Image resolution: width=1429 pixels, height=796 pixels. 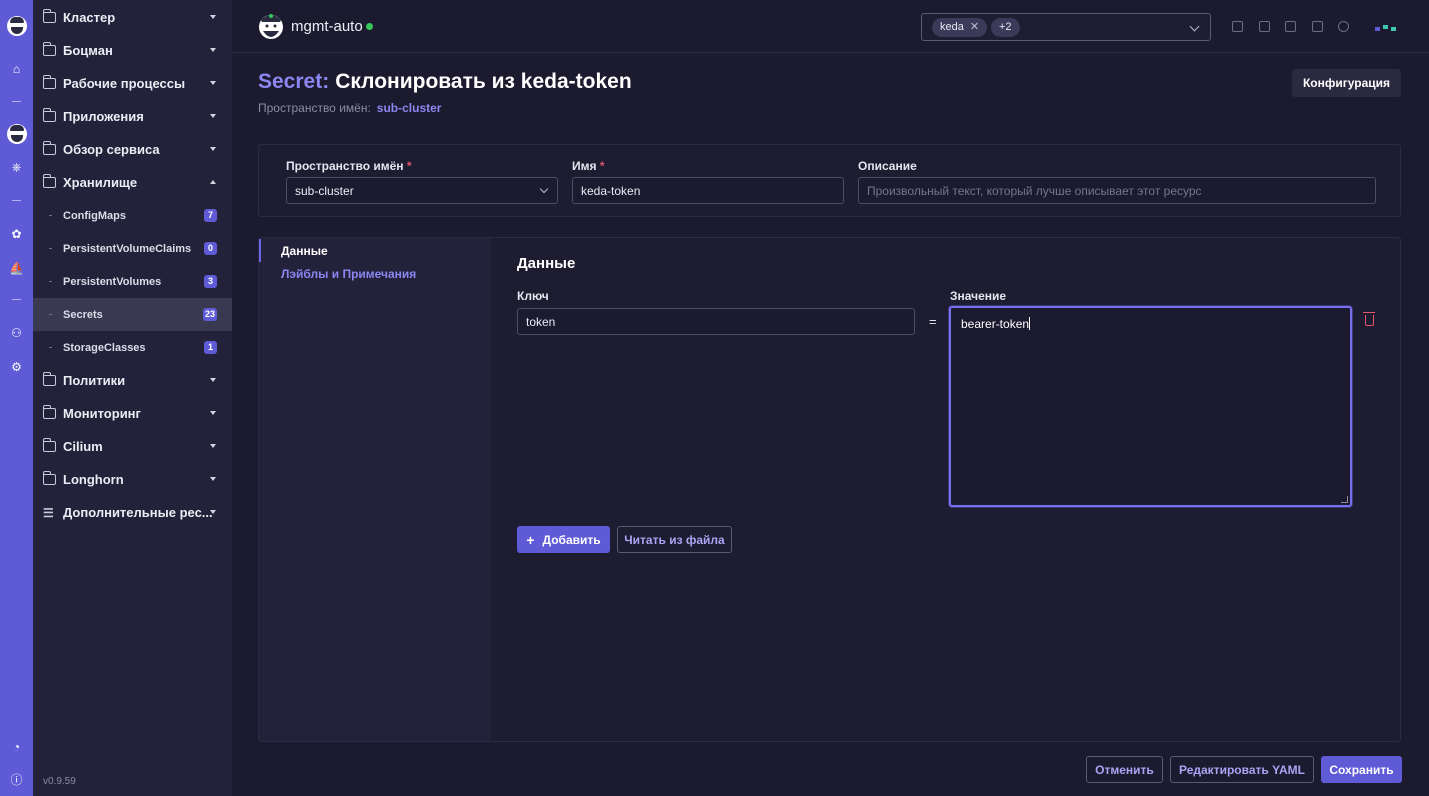 I want to click on info-icon: ⓘ, so click(x=16, y=779).